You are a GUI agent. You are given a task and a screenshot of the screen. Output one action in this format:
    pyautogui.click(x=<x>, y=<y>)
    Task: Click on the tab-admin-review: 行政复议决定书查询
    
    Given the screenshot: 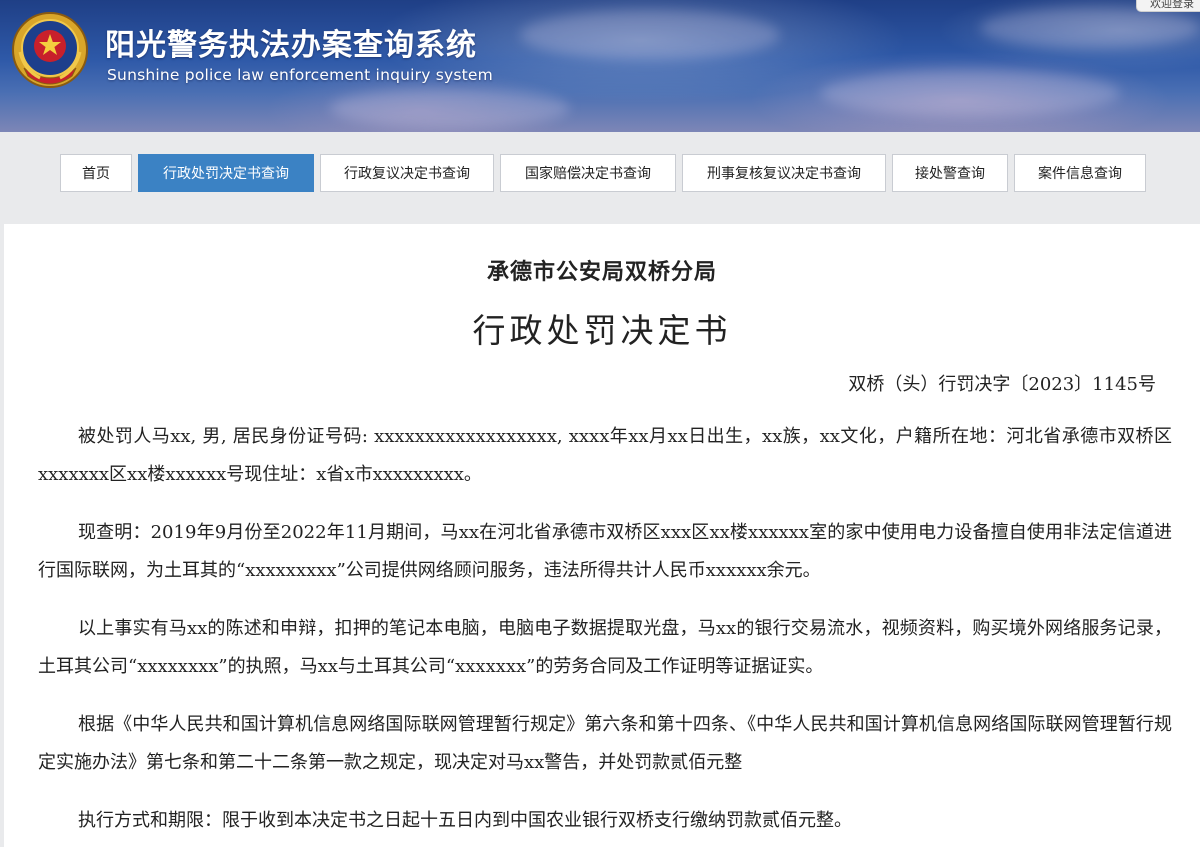 What is the action you would take?
    pyautogui.click(x=407, y=173)
    